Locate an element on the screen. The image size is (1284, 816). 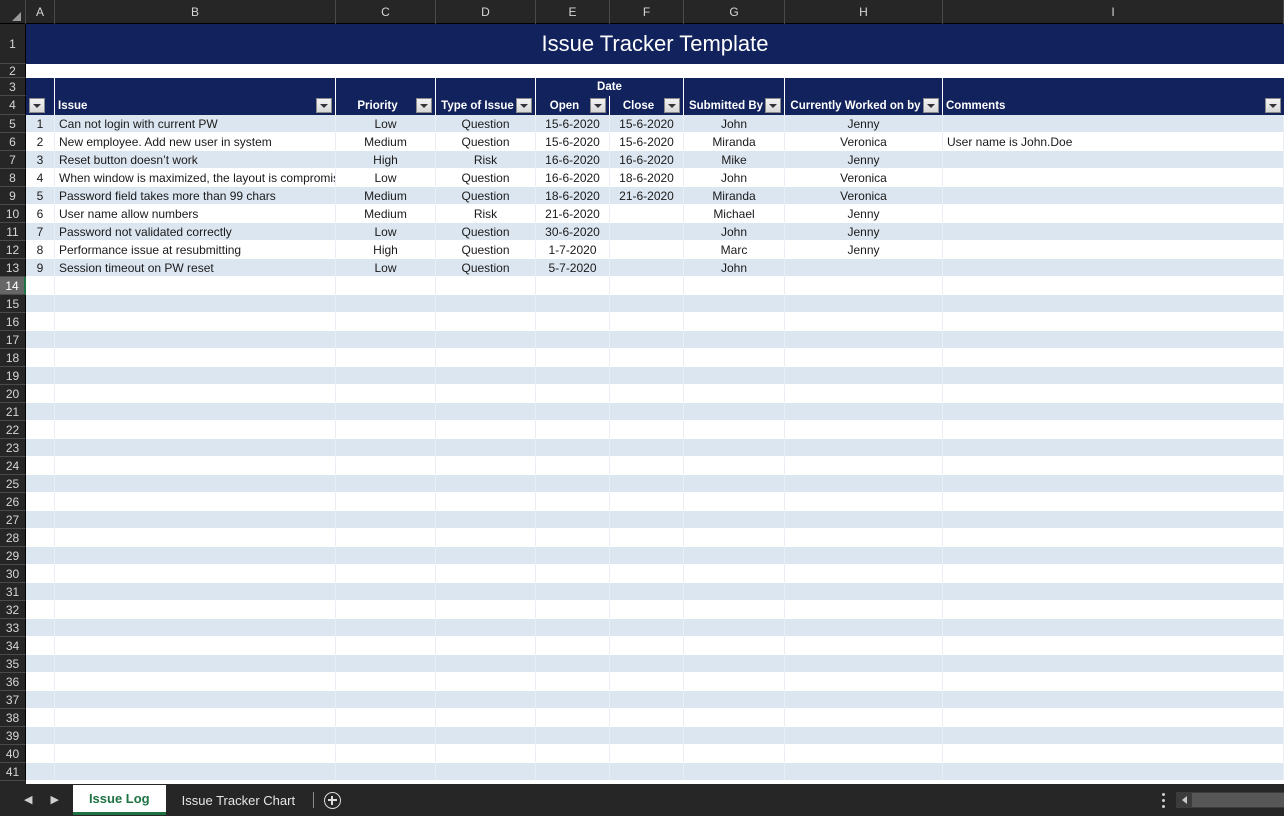
cell-open: 15-6-2020 is located at coordinates (573, 124).